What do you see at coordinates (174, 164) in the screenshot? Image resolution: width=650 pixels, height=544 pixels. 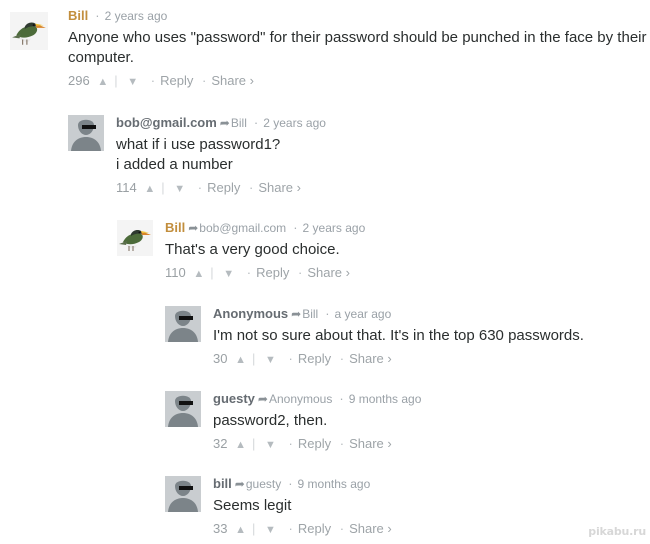 I see `comment-line: i added a number` at bounding box center [174, 164].